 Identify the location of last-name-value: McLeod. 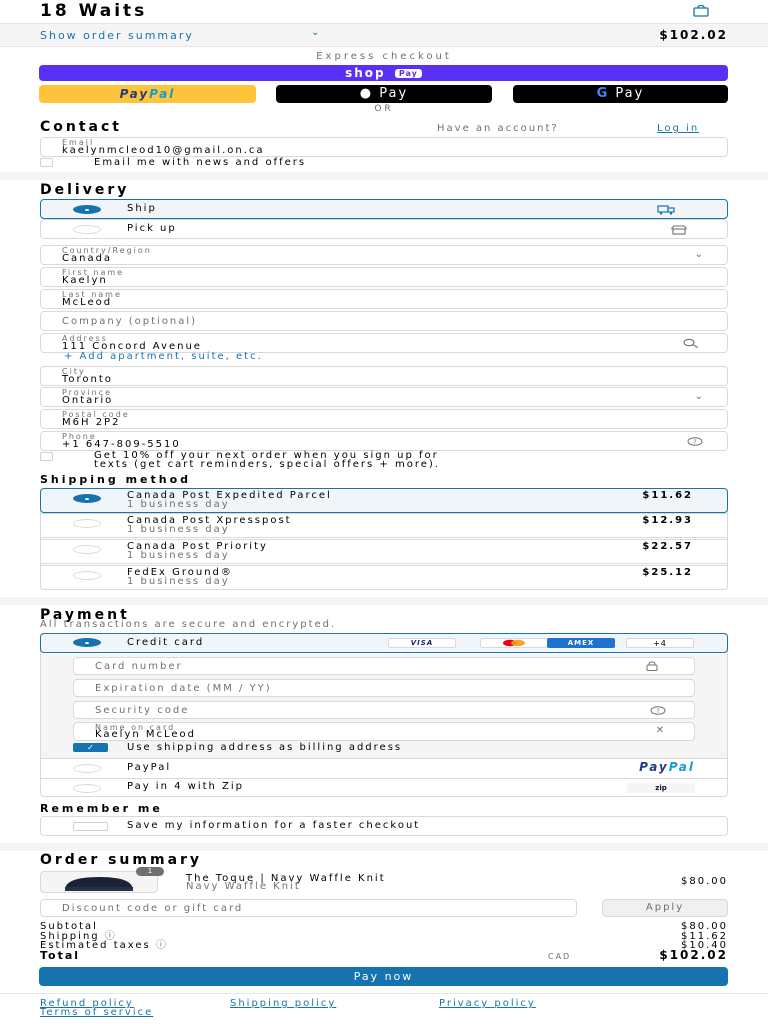
(87, 303).